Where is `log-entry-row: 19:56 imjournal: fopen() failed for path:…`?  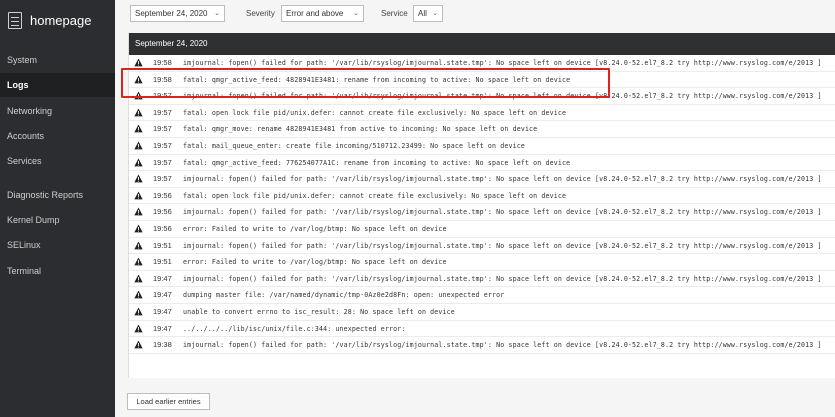
log-entry-row: 19:56 imjournal: fopen() failed for path:… is located at coordinates (482, 212).